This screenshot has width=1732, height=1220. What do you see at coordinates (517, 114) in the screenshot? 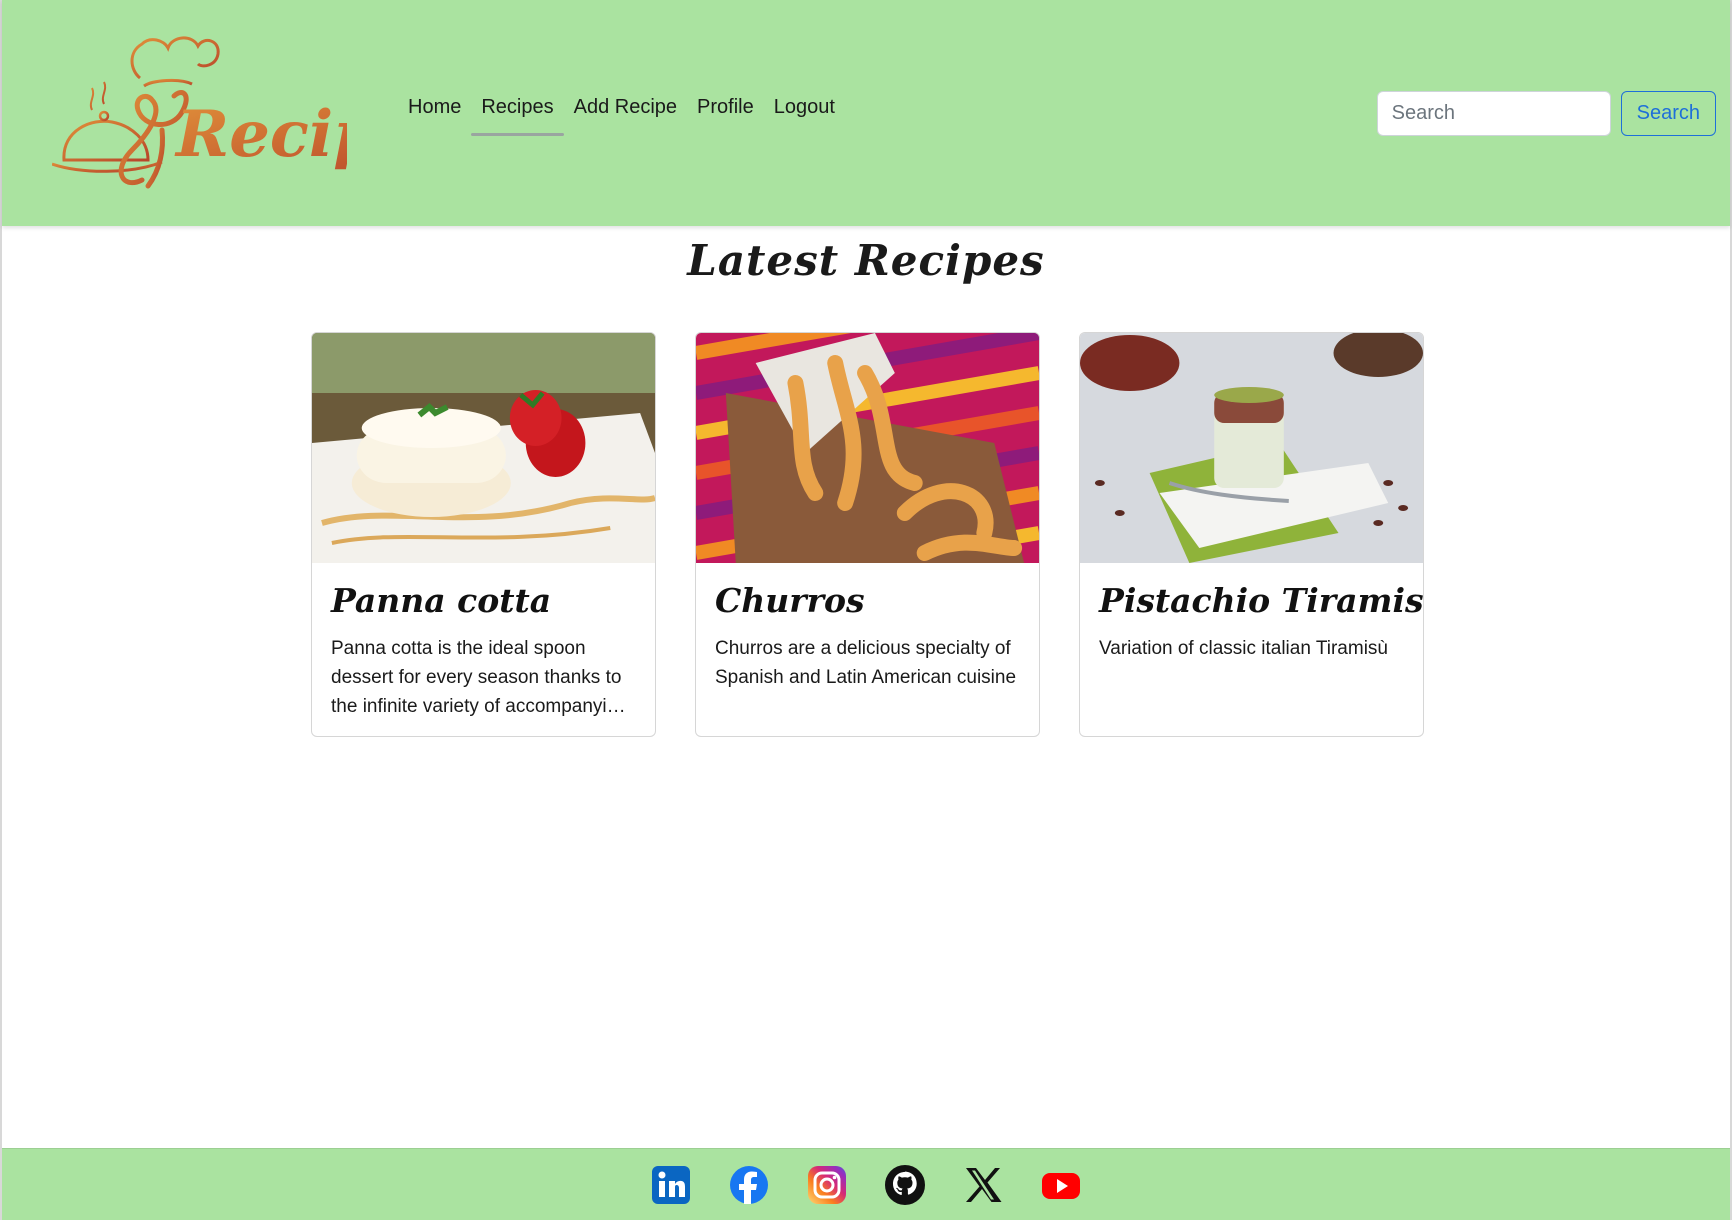
I see `nav-recipes: Recipes` at bounding box center [517, 114].